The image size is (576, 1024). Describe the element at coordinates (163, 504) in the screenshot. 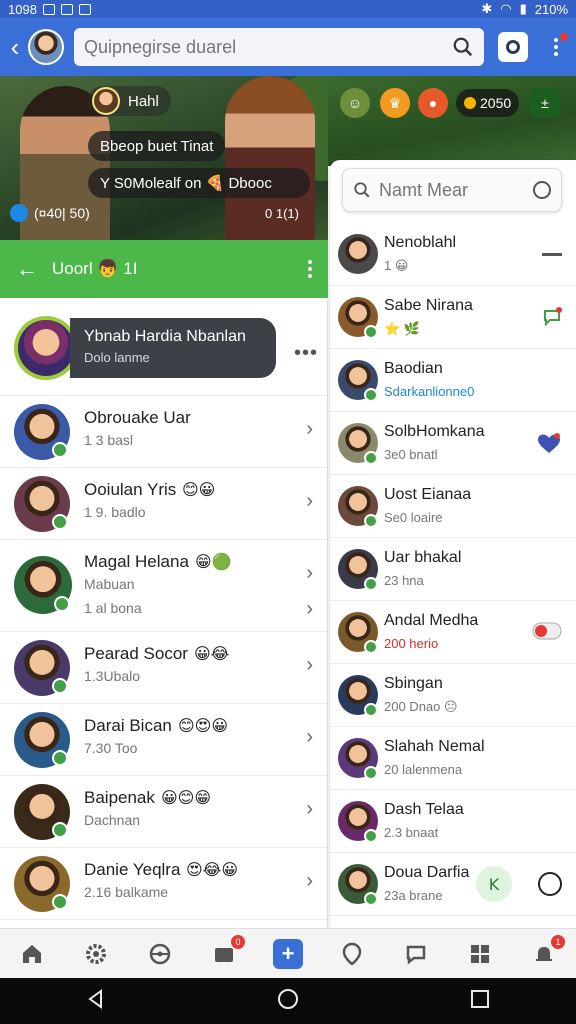

I see `contact-row: Ooiulan Yris 😊😀 1 9. badlo ›` at that location.